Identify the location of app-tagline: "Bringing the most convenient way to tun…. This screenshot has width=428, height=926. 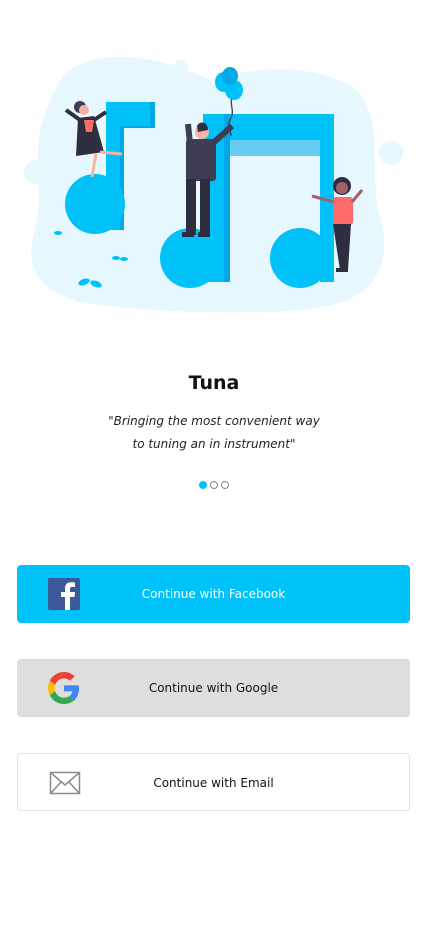
(214, 433).